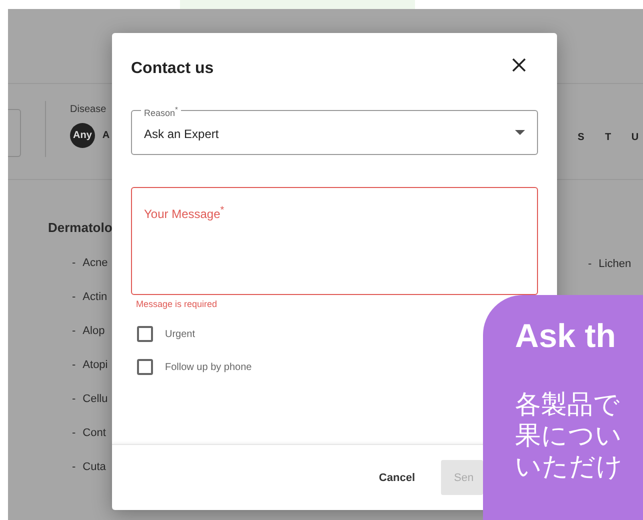 The image size is (643, 520). I want to click on search-field, so click(14, 133).